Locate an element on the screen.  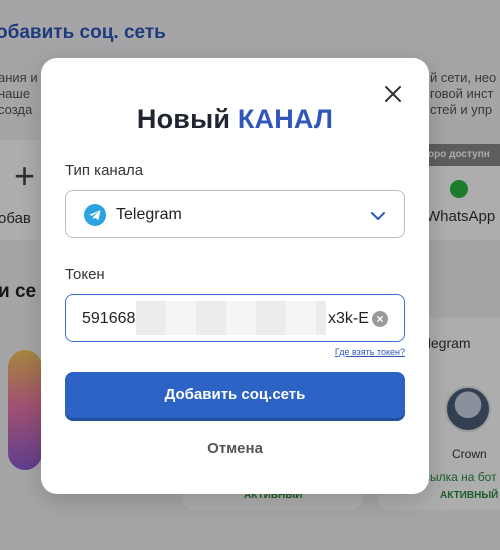
add-network-button: Добавить соц.сеть is located at coordinates (235, 395).